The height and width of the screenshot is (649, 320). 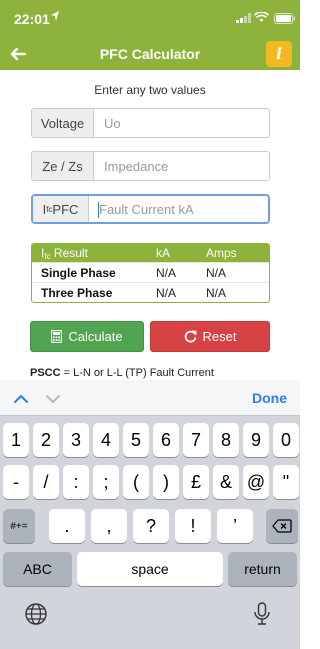 What do you see at coordinates (196, 482) in the screenshot?
I see `key-pound: £` at bounding box center [196, 482].